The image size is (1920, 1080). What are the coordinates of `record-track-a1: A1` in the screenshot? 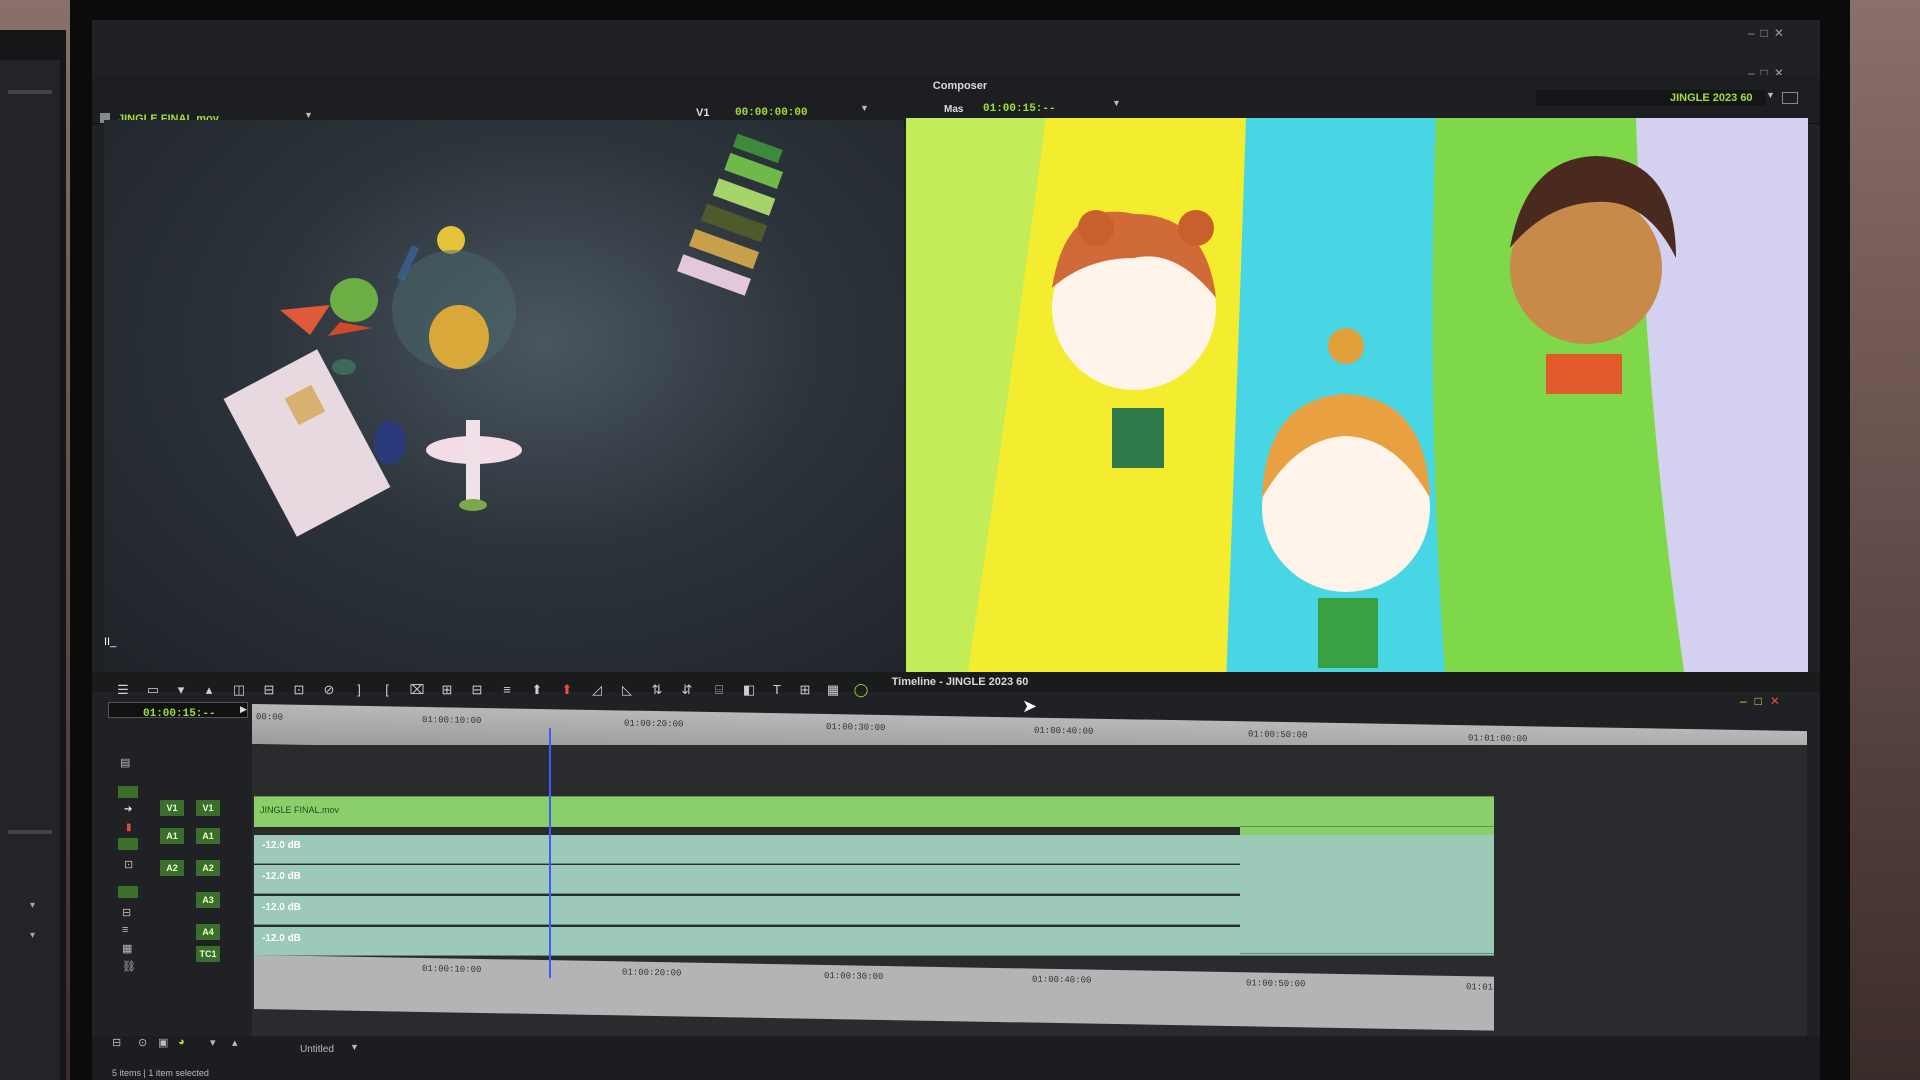 It's located at (208, 836).